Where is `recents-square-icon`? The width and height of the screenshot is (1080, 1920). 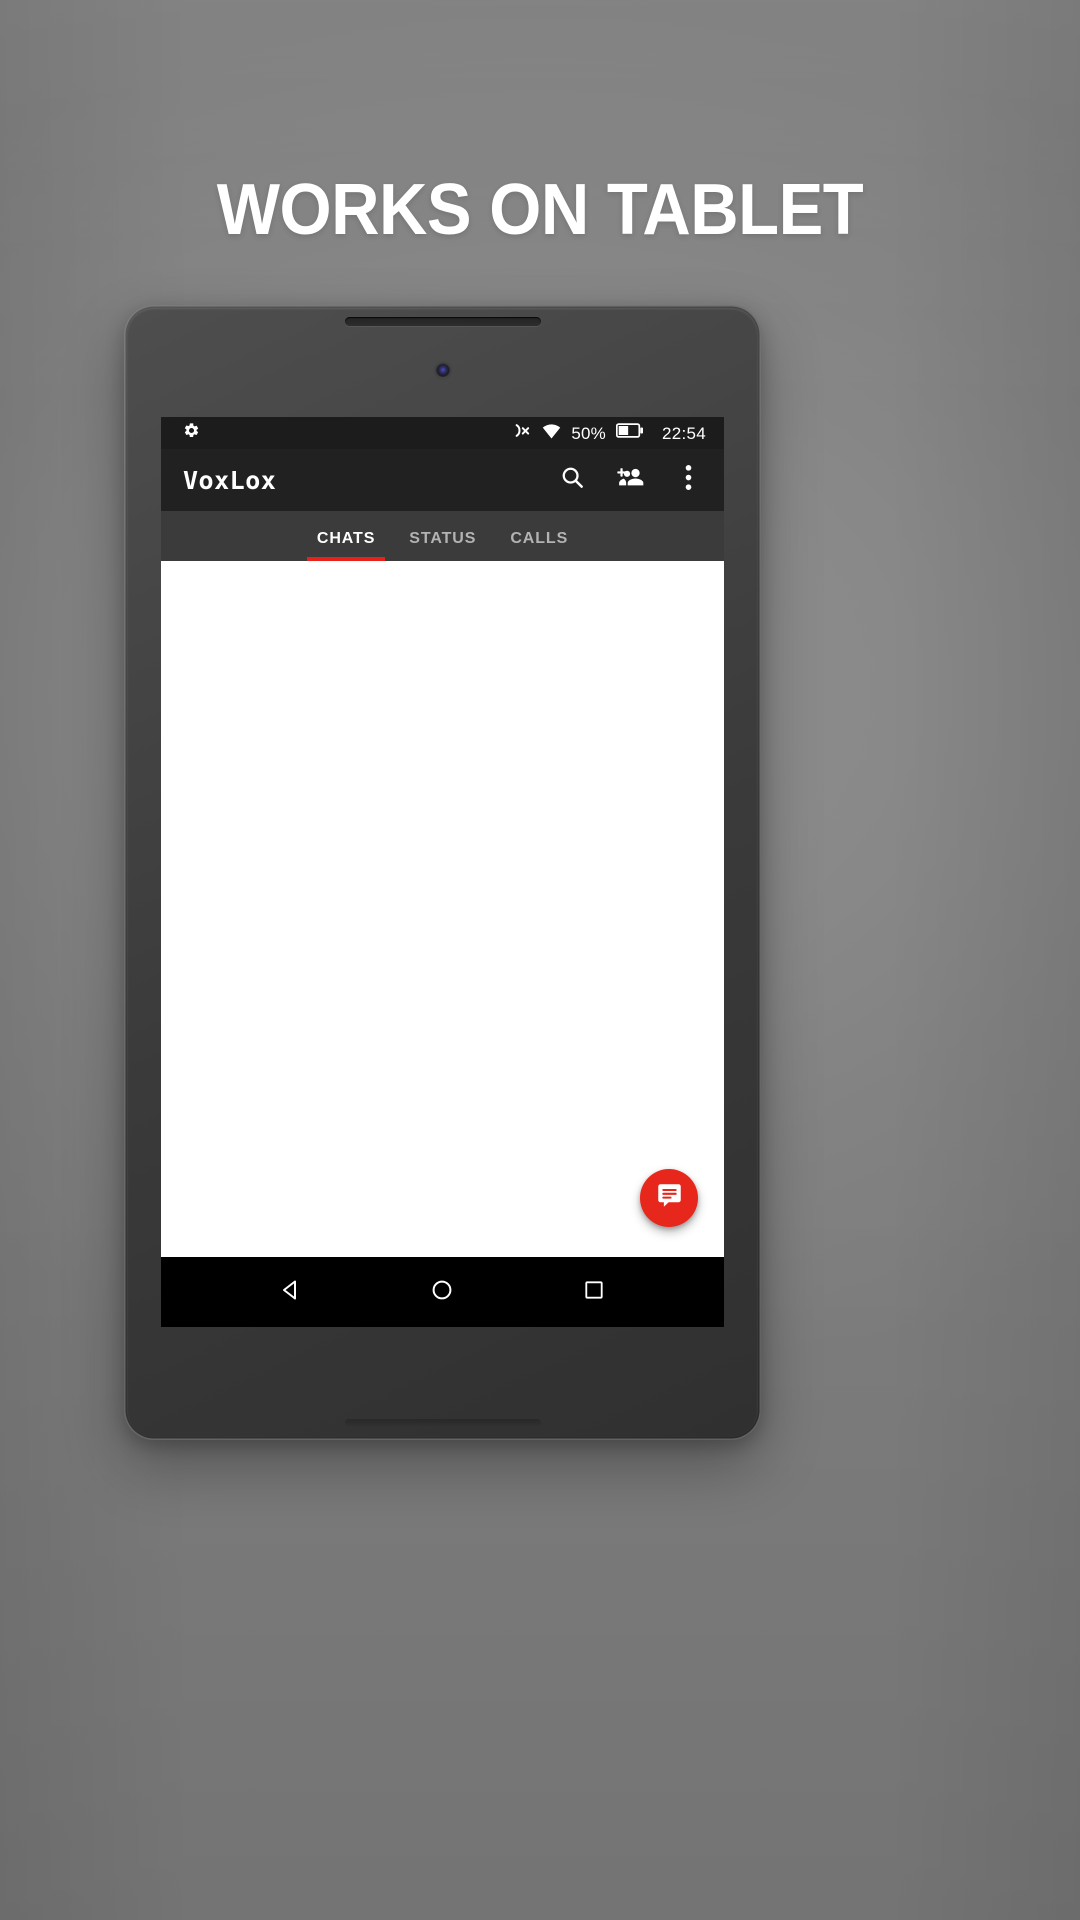 recents-square-icon is located at coordinates (594, 1292).